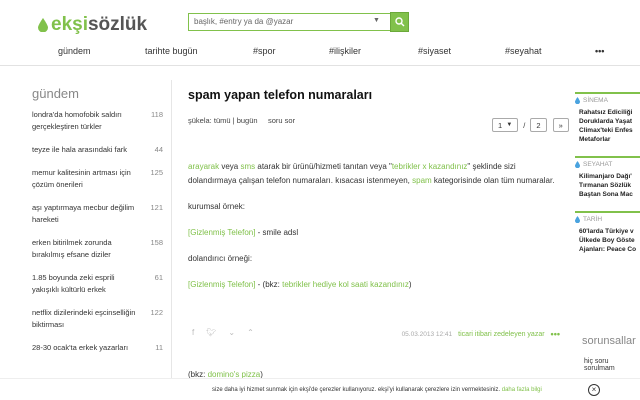 This screenshot has width=640, height=400. Describe the element at coordinates (595, 100) in the screenshot. I see `category-name: SİNEMA` at that location.